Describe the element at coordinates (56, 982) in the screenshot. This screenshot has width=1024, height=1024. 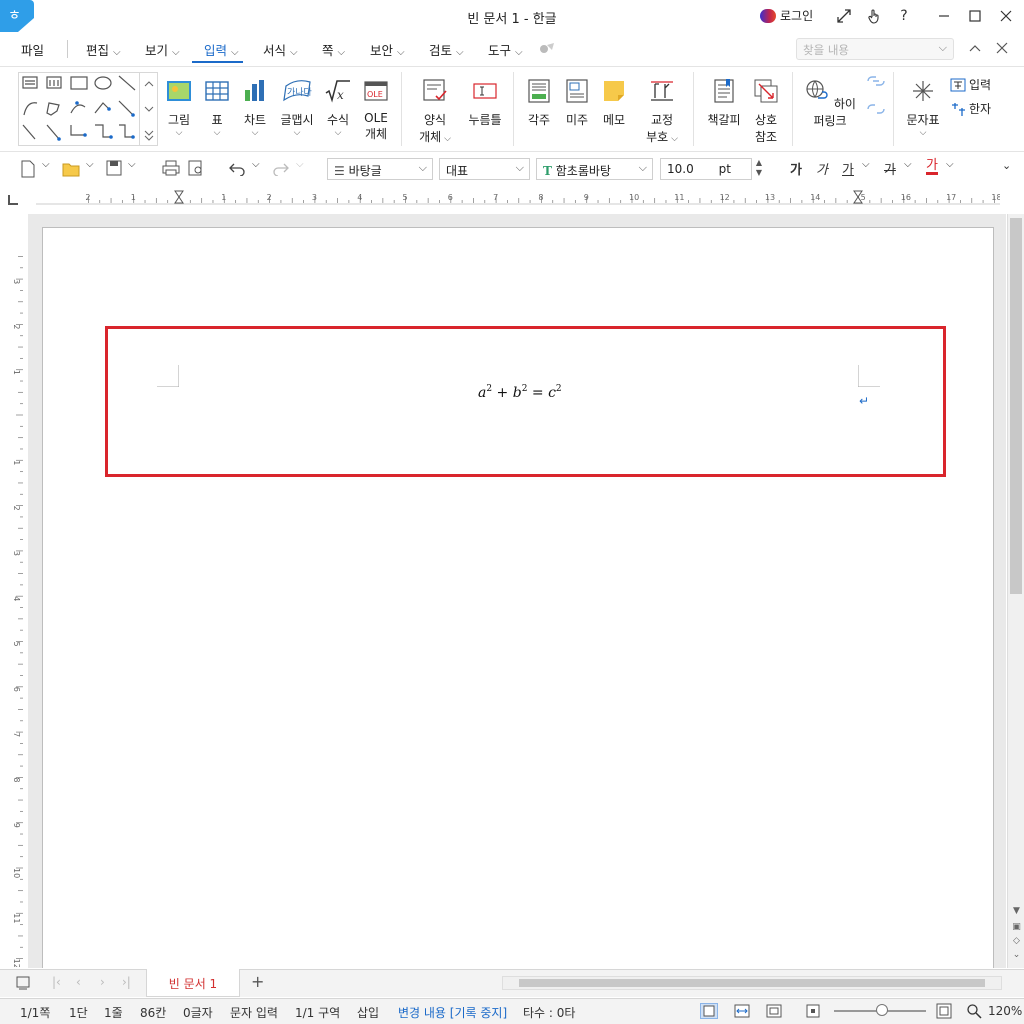
I see `first-tab-icon: |‹` at that location.